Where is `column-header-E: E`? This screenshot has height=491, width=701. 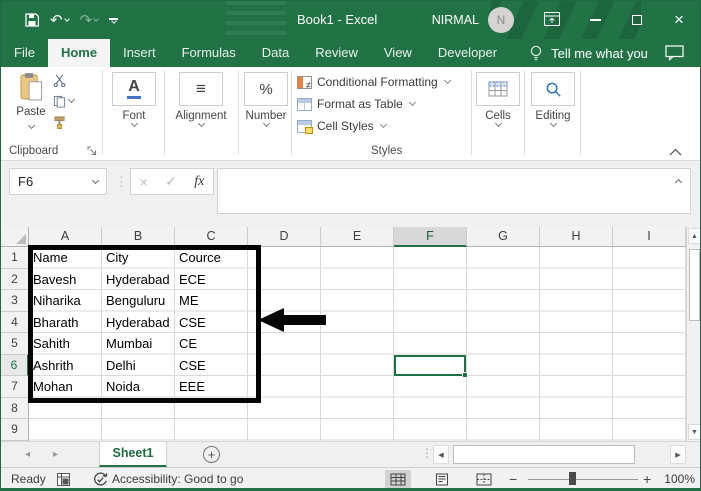
column-header-E: E is located at coordinates (357, 237).